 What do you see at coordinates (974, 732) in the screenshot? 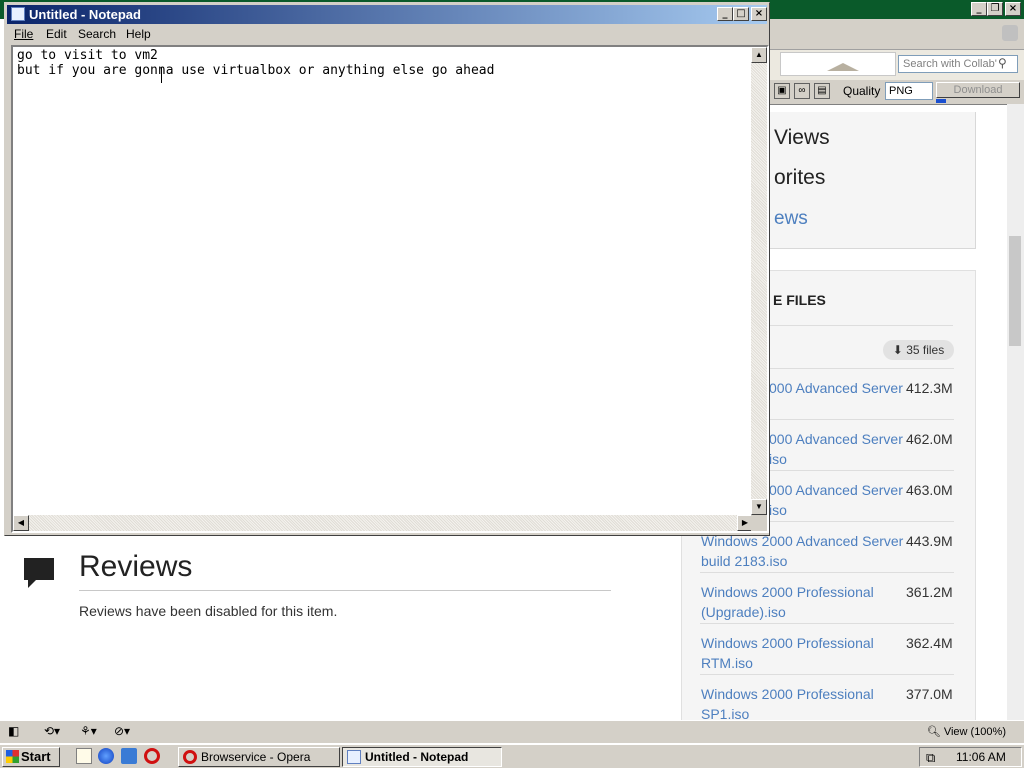
I see `zoom-level: View (100%)` at bounding box center [974, 732].